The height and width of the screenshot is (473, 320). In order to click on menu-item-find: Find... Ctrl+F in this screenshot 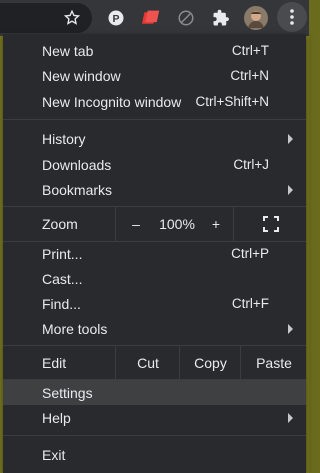, I will do `click(154, 303)`.